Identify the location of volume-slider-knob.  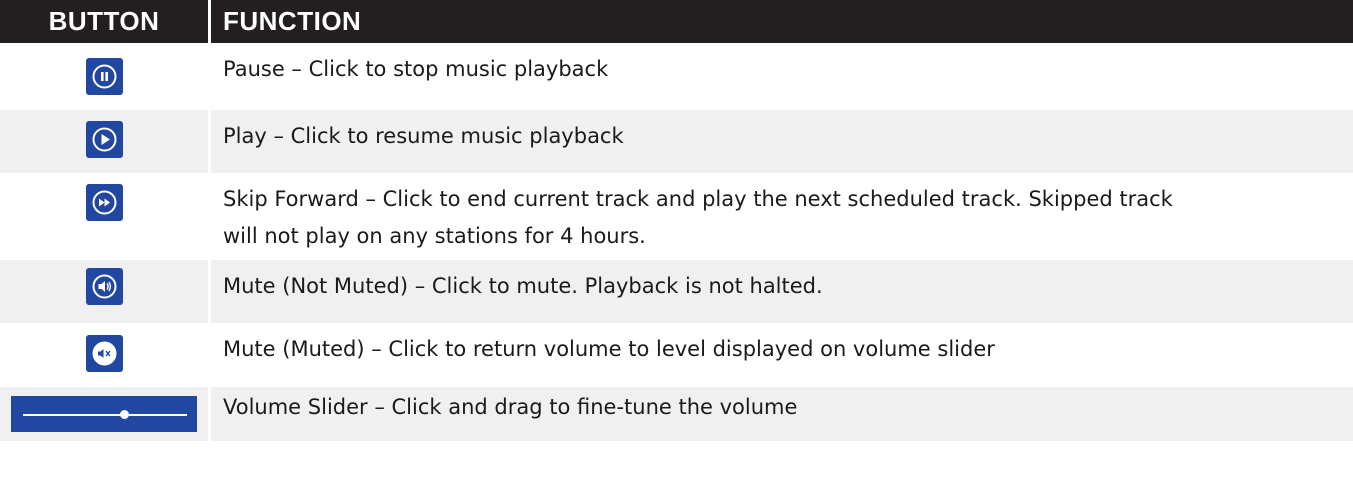
(125, 414).